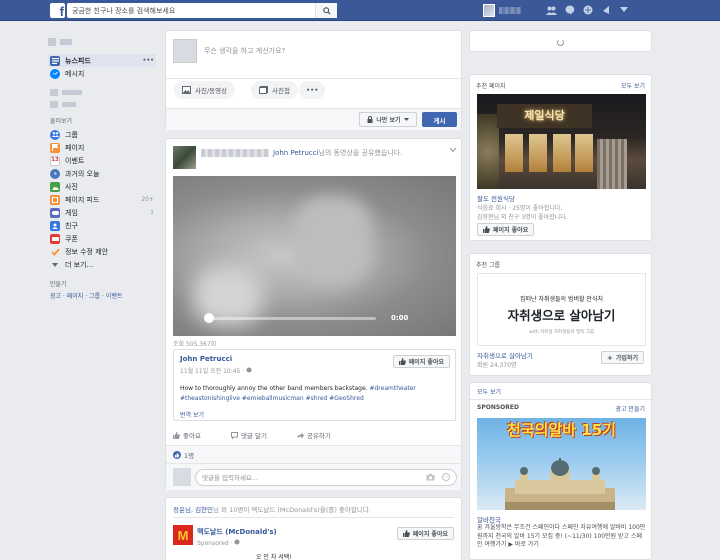 The image size is (720, 560). What do you see at coordinates (209, 318) in the screenshot?
I see `video-scrubber` at bounding box center [209, 318].